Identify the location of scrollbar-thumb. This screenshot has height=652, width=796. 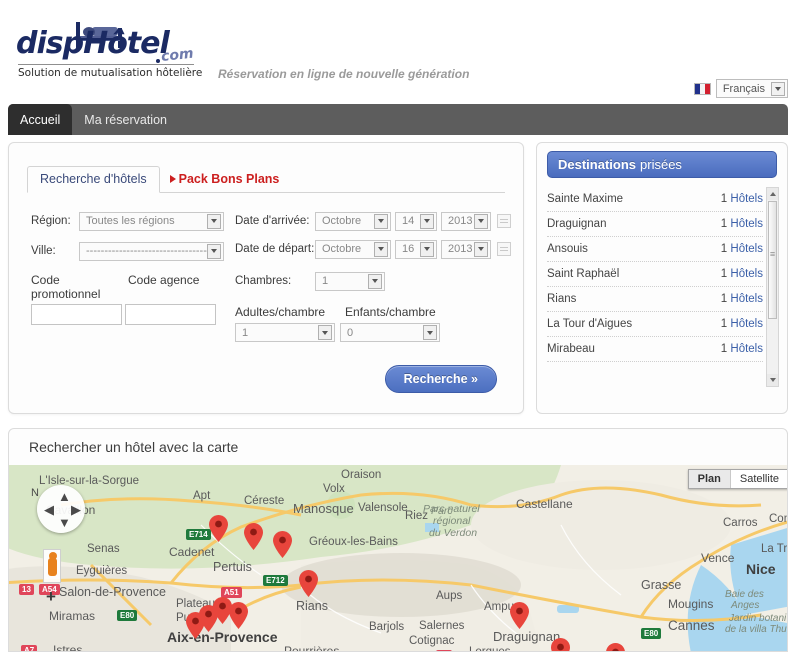
(772, 260).